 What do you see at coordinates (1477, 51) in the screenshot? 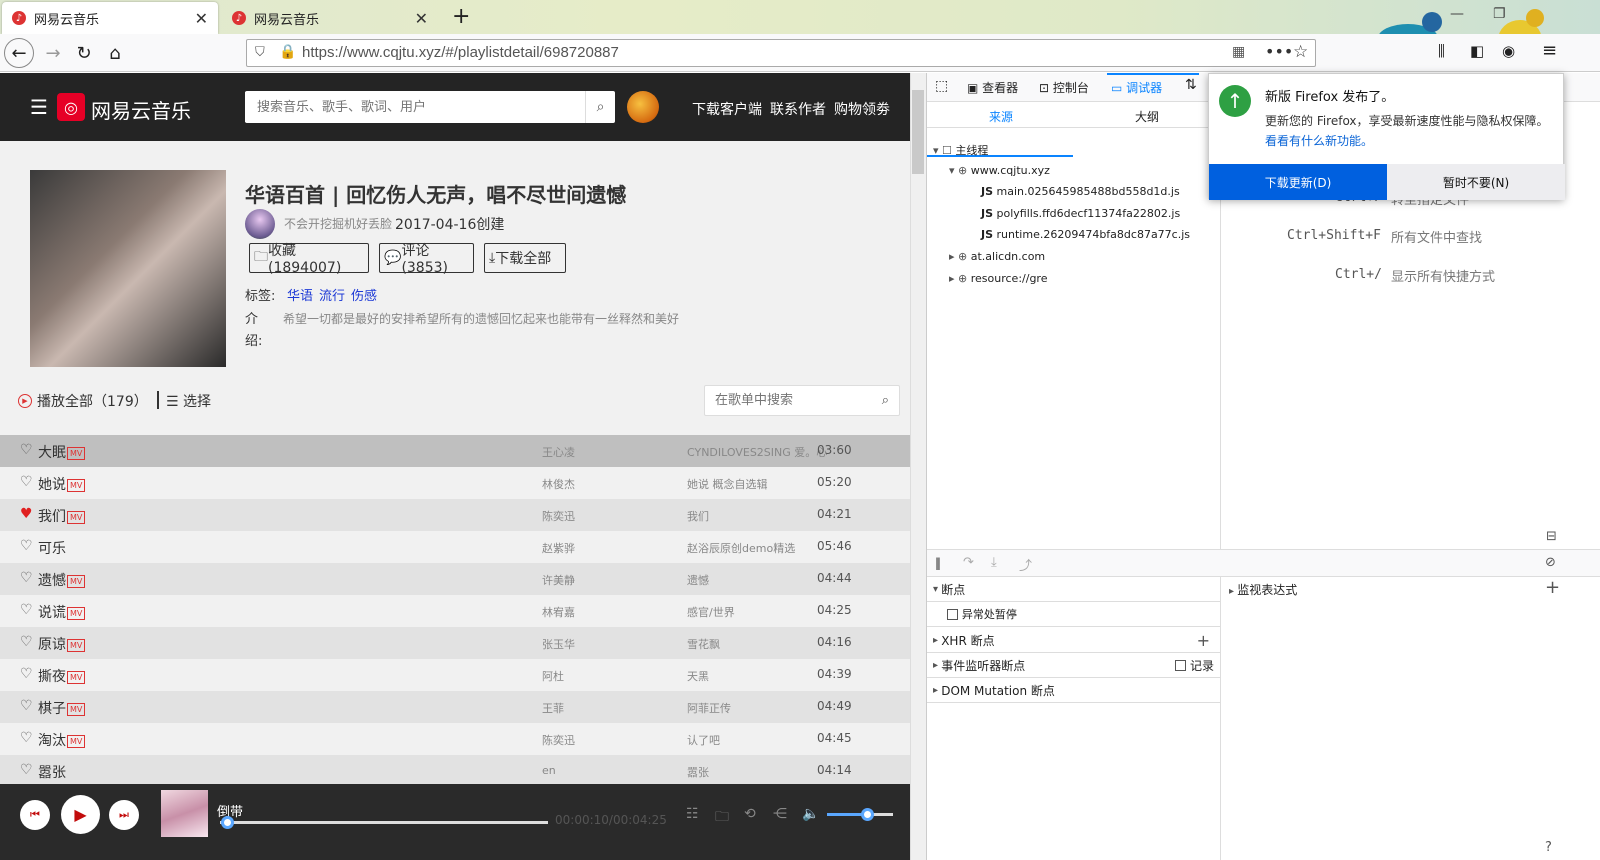
I see `sidebar-icon: ◧` at bounding box center [1477, 51].